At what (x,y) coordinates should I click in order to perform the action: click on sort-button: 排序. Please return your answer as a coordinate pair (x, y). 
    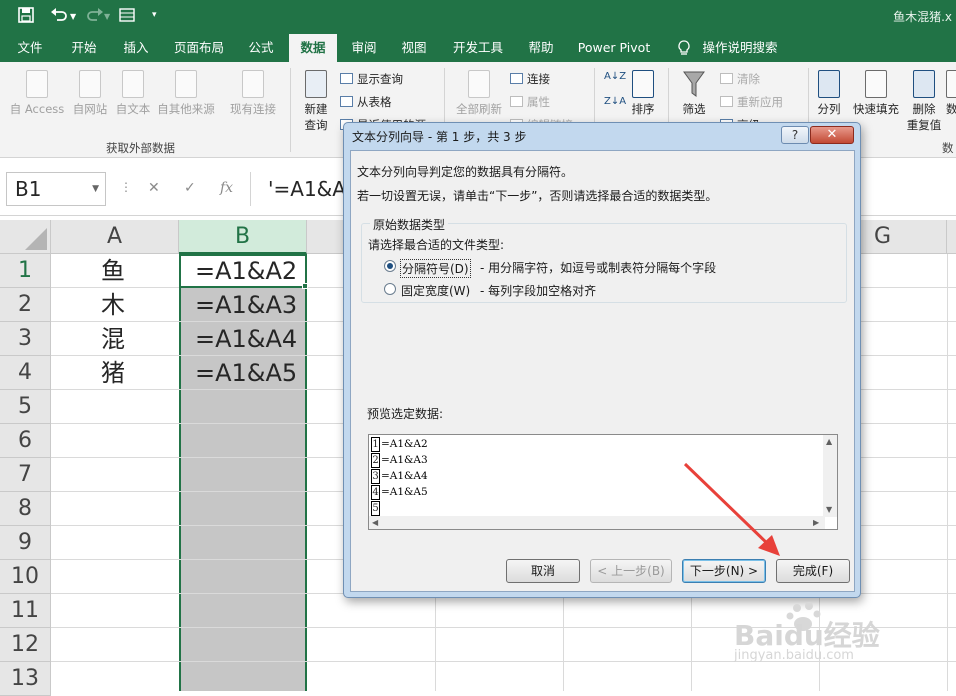
    Looking at the image, I should click on (643, 93).